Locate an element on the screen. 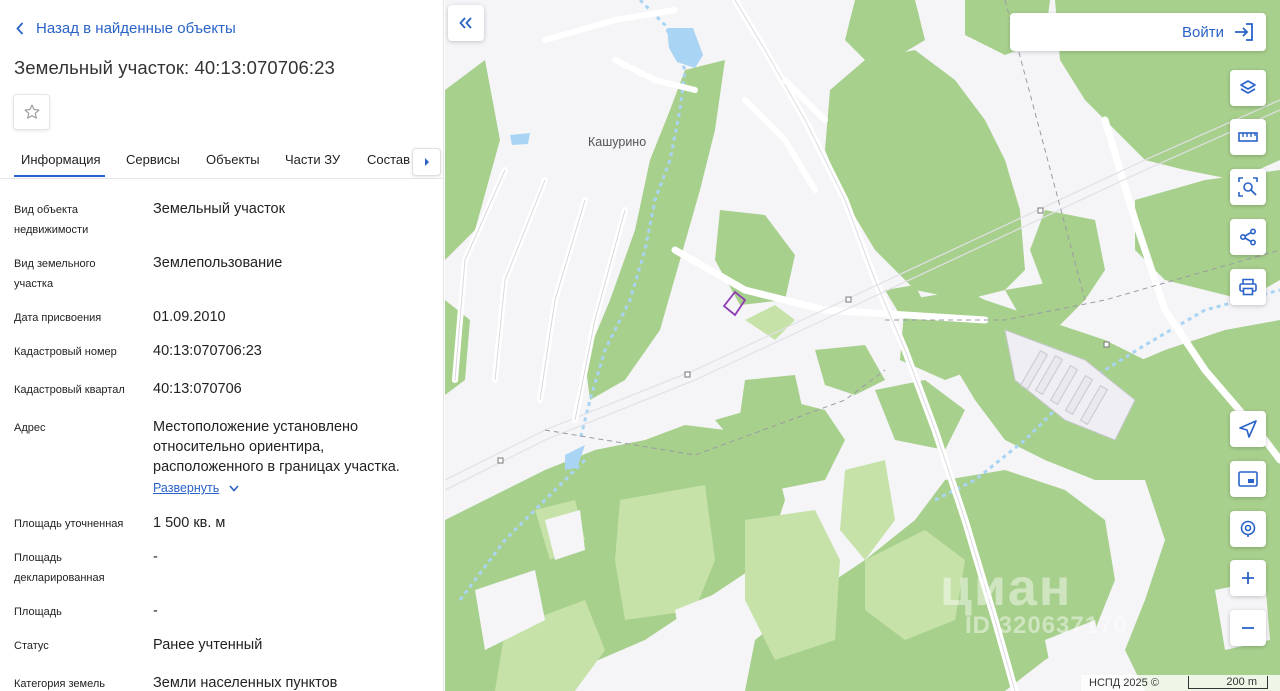  zoom-out-button is located at coordinates (1248, 628).